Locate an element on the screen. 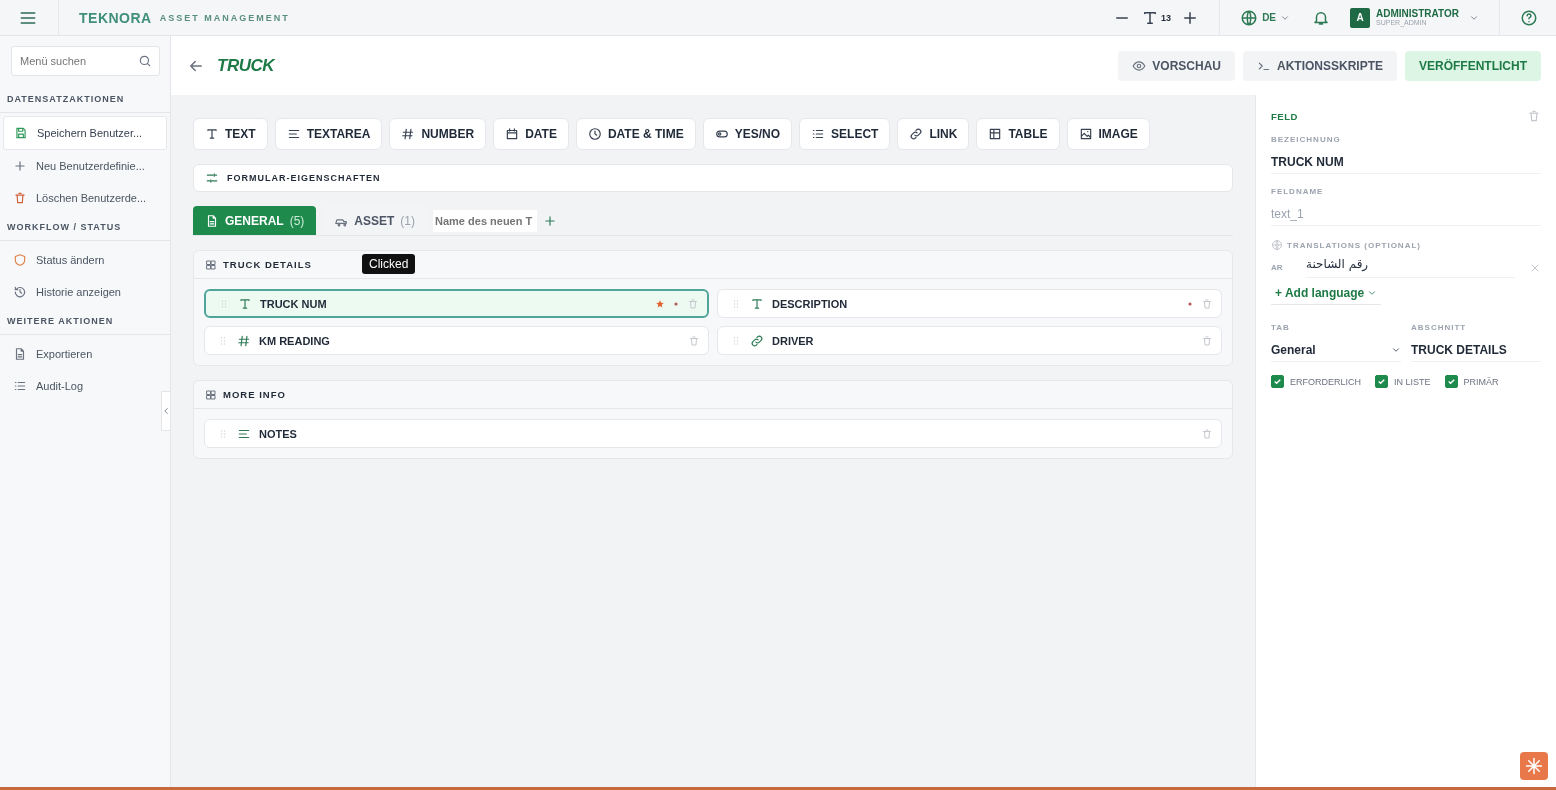 This screenshot has height=790, width=1556. field-type-button: SELECT is located at coordinates (845, 134).